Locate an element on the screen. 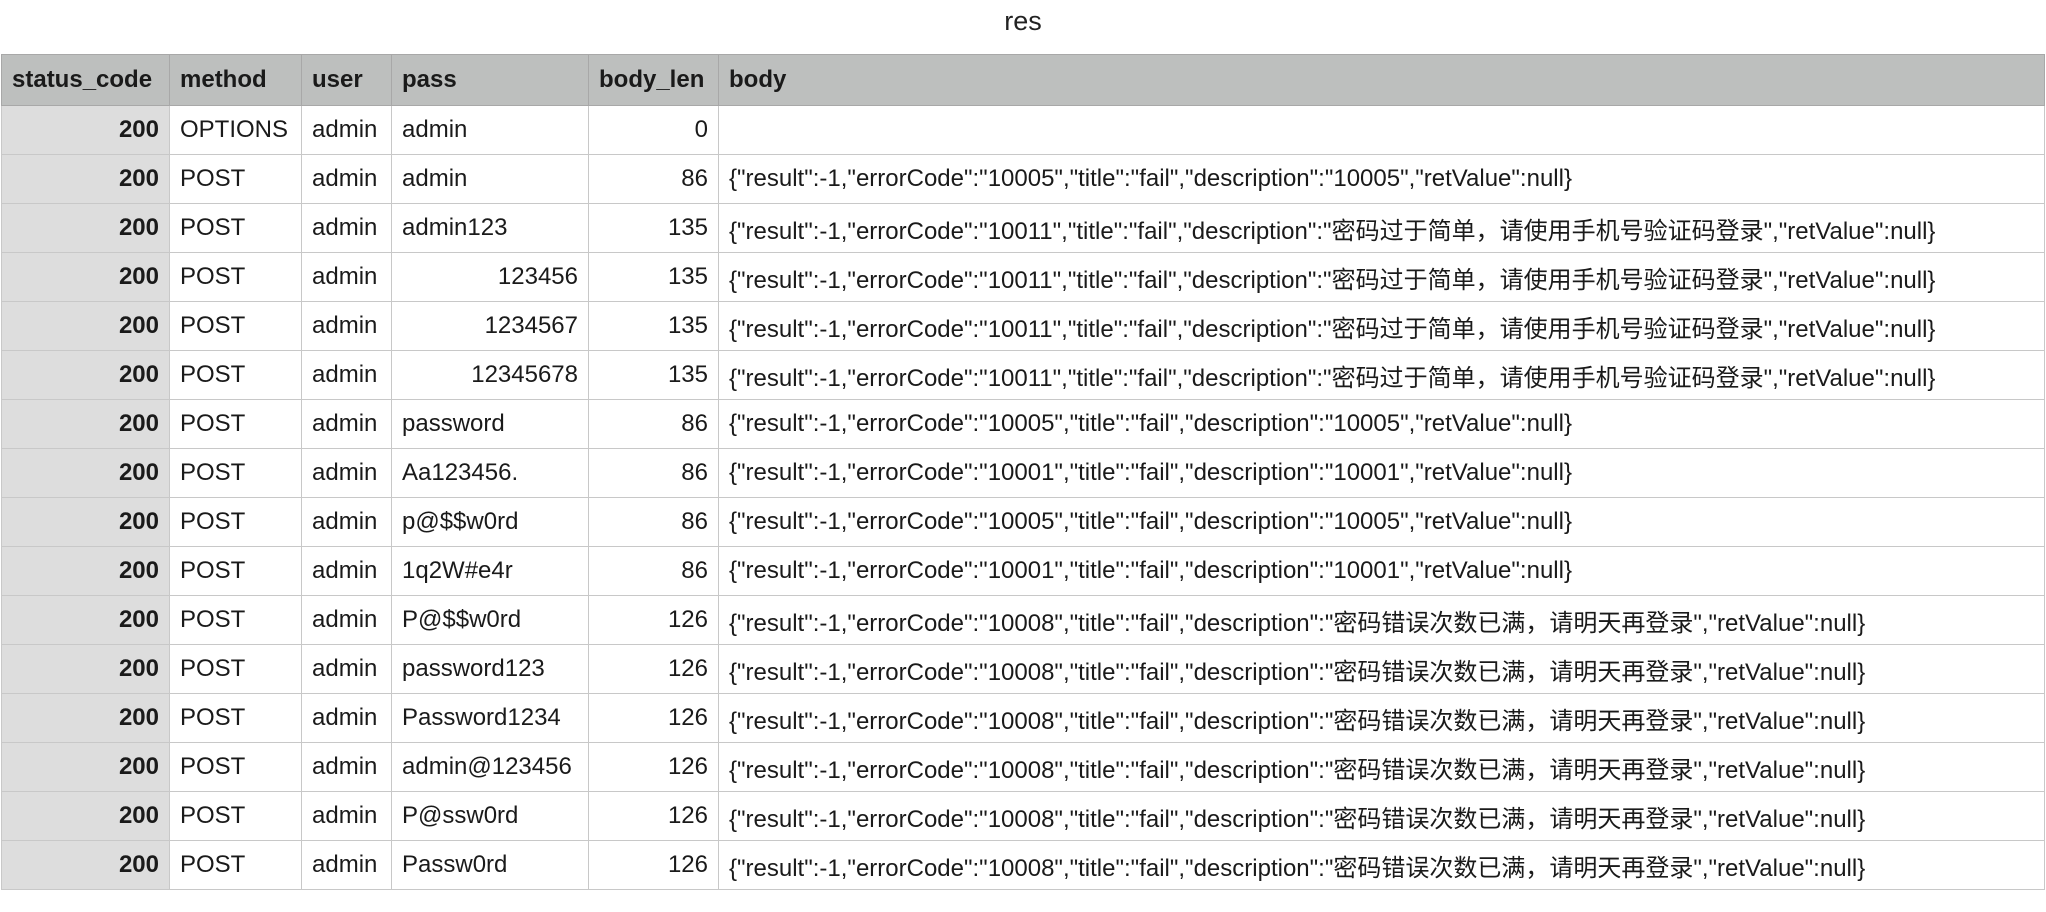 The image size is (2046, 912). cell-pass: Aa123456. is located at coordinates (490, 473).